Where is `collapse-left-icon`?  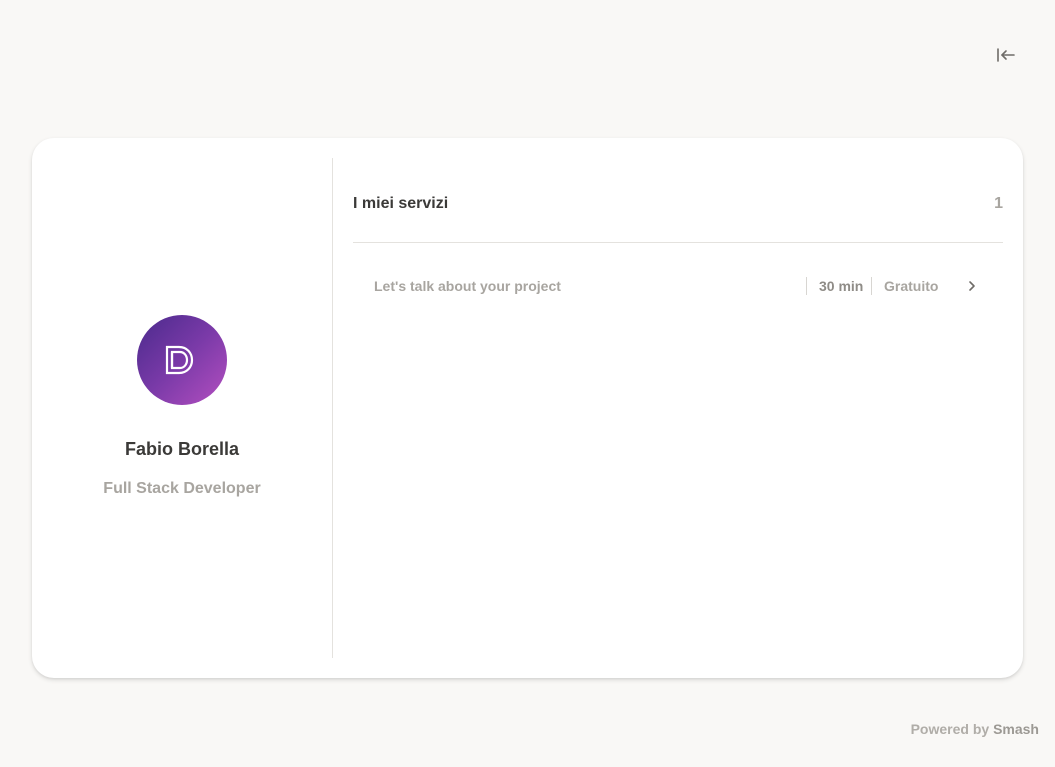
collapse-left-icon is located at coordinates (1006, 55).